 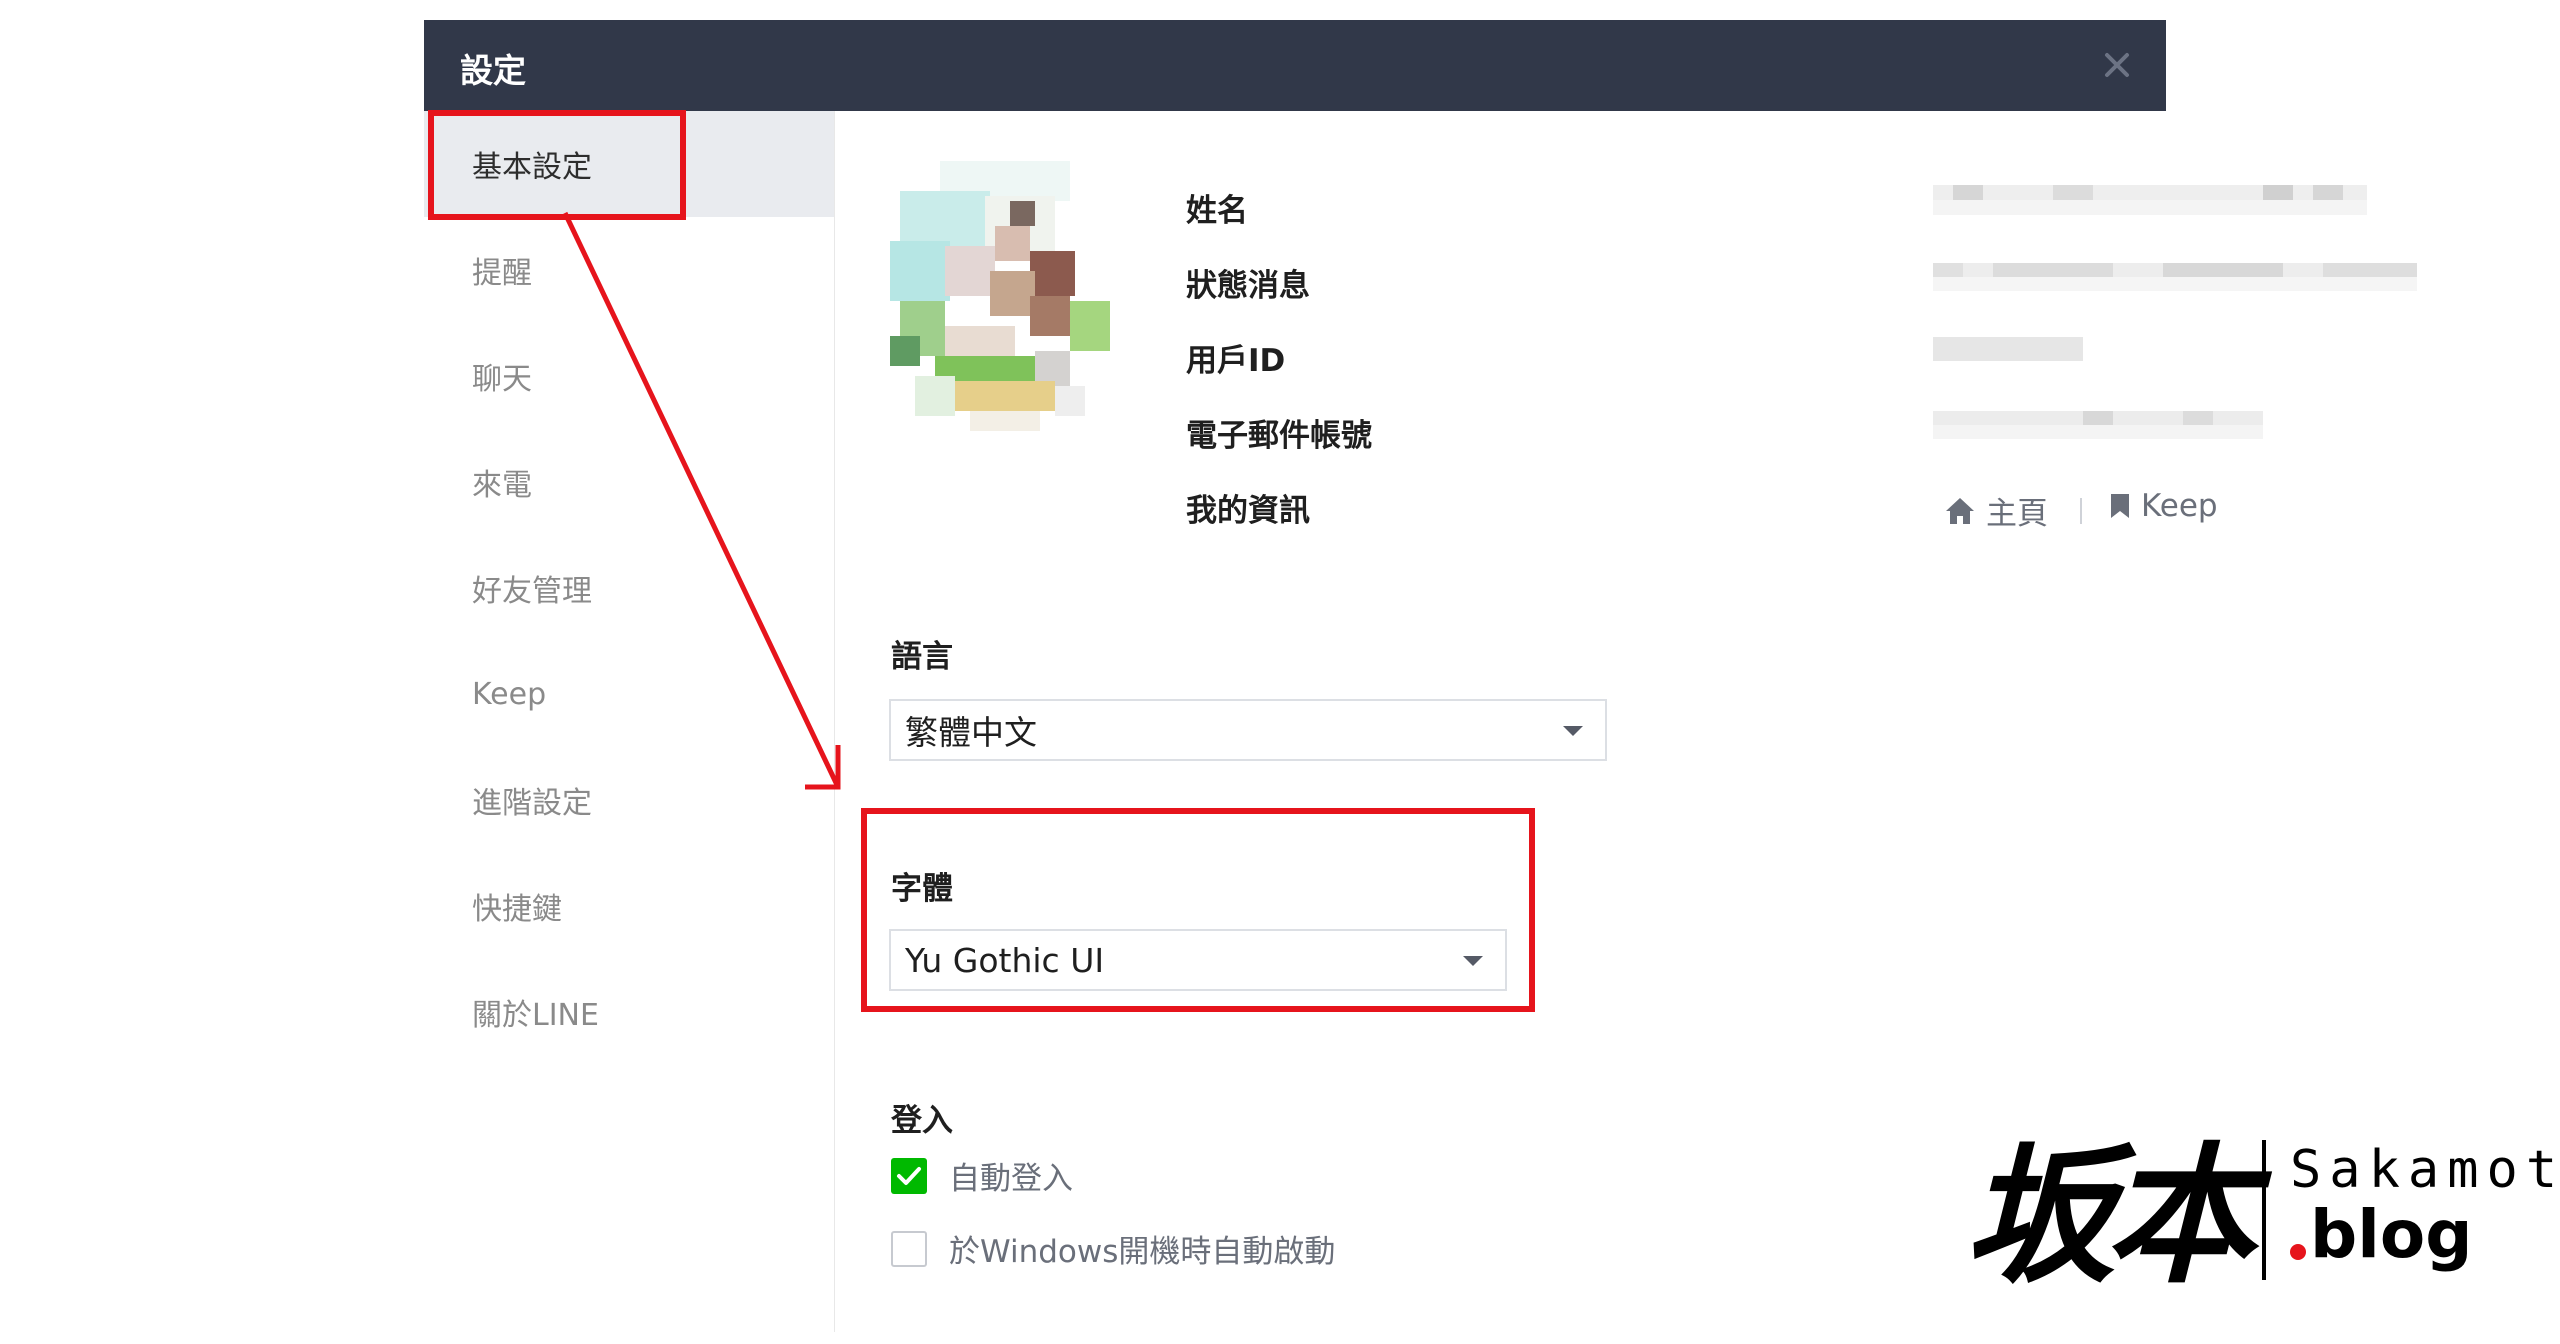 I want to click on keep-link: Keep, so click(x=2163, y=506).